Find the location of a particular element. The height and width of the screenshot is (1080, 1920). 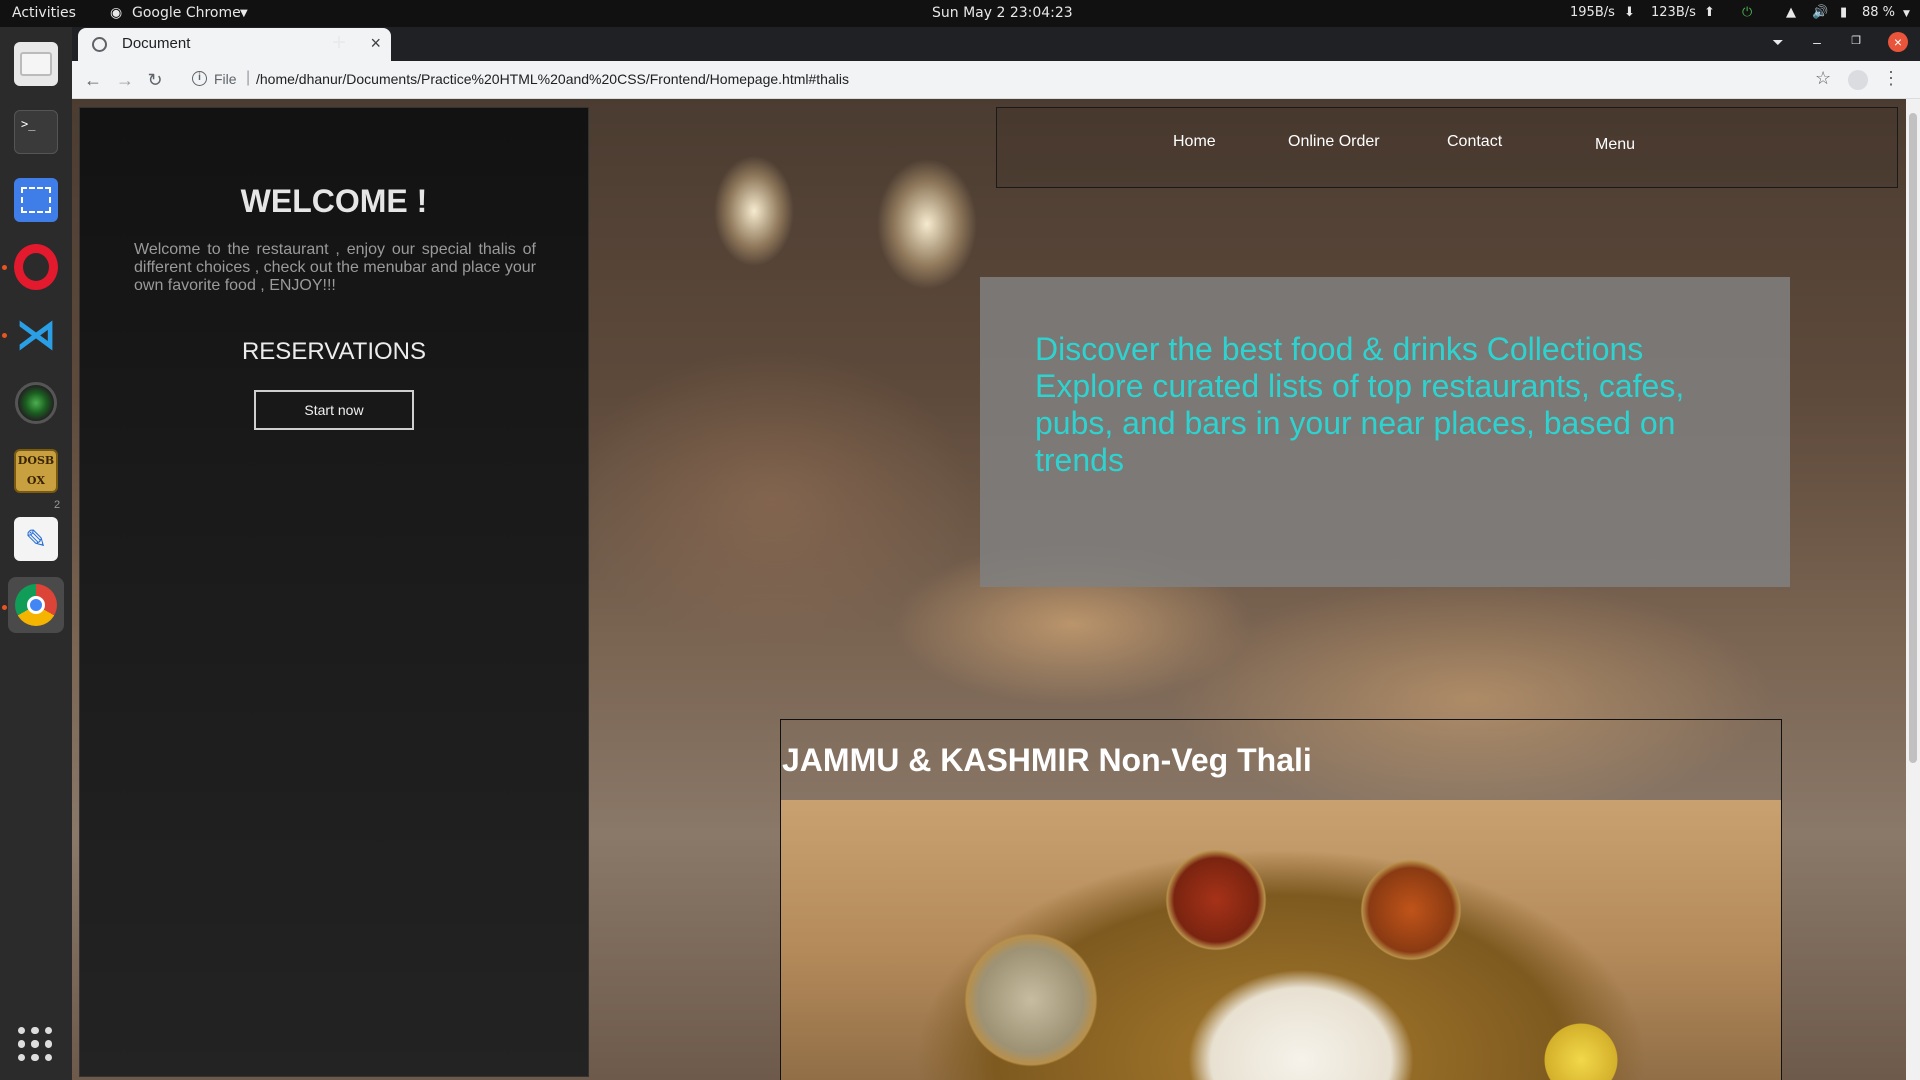

dock-camera is located at coordinates (36, 403).